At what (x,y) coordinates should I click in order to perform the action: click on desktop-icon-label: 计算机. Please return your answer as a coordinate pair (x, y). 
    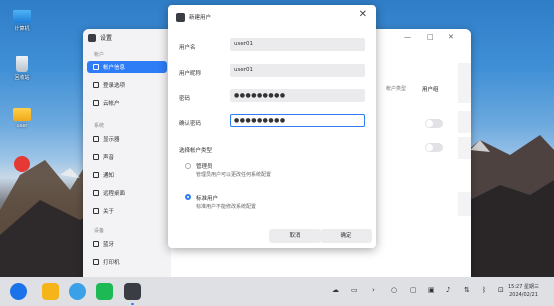
    Looking at the image, I should click on (22, 29).